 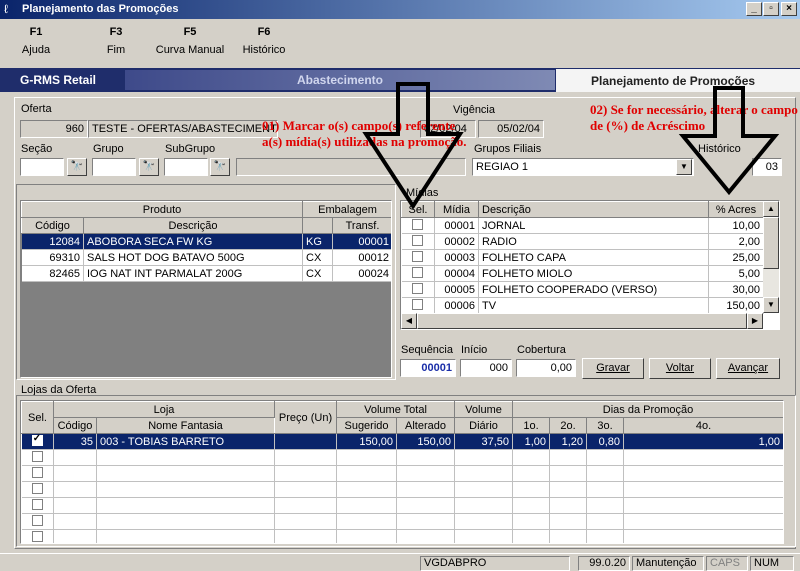 I want to click on lojas-header-loja: Loja, so click(x=164, y=409).